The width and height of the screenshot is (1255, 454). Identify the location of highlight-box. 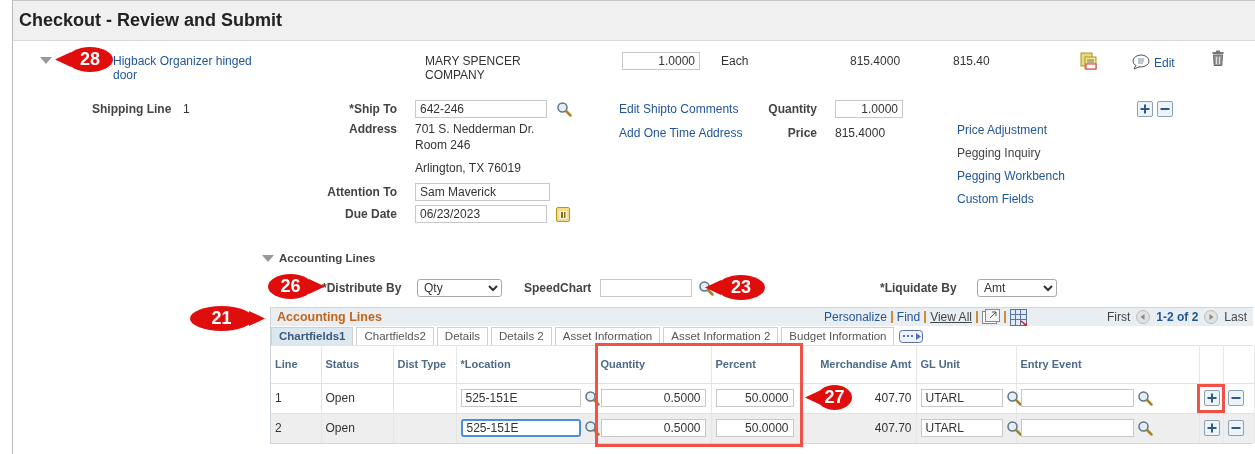
(1211, 398).